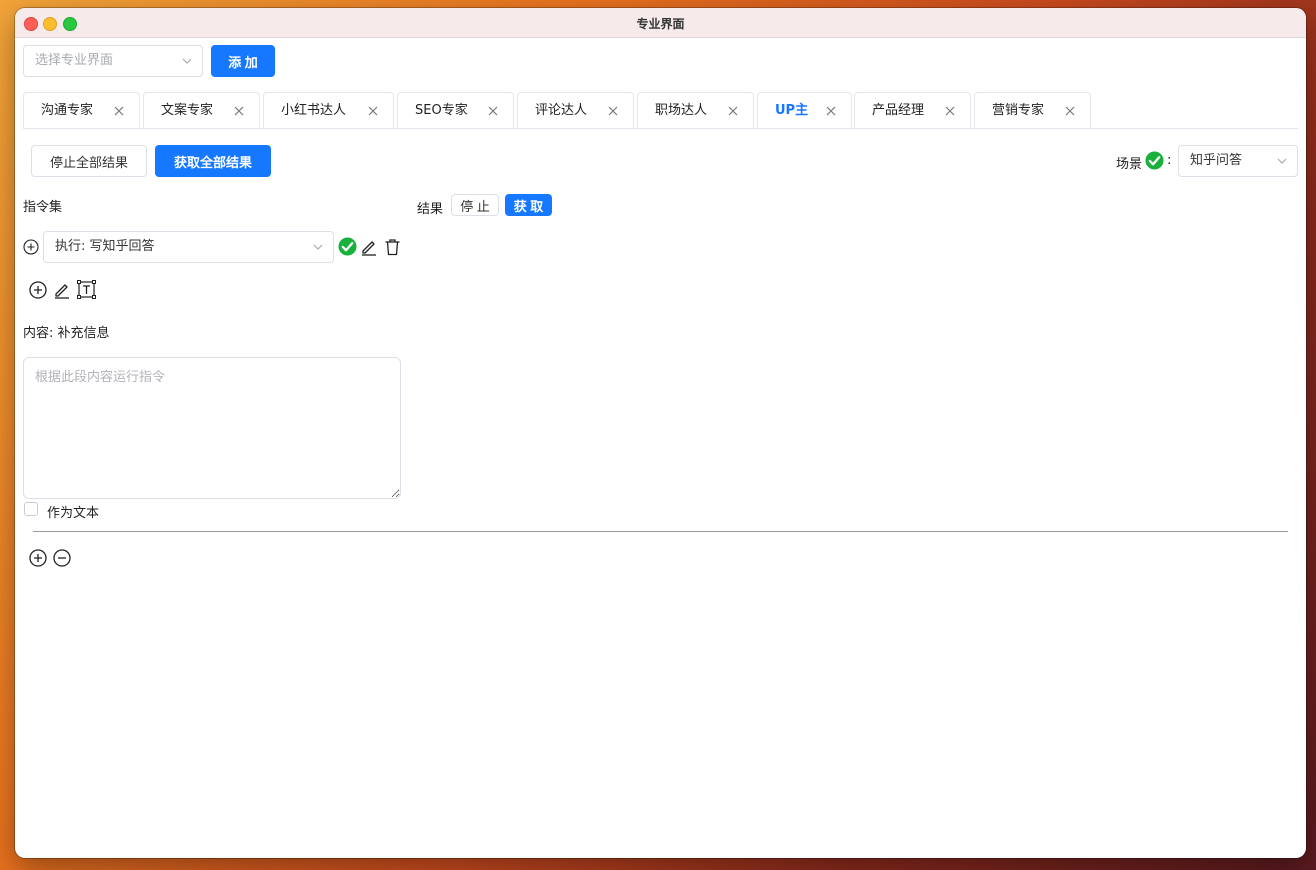 This screenshot has width=1316, height=870. Describe the element at coordinates (31, 509) in the screenshot. I see `as-text-checkbox` at that location.